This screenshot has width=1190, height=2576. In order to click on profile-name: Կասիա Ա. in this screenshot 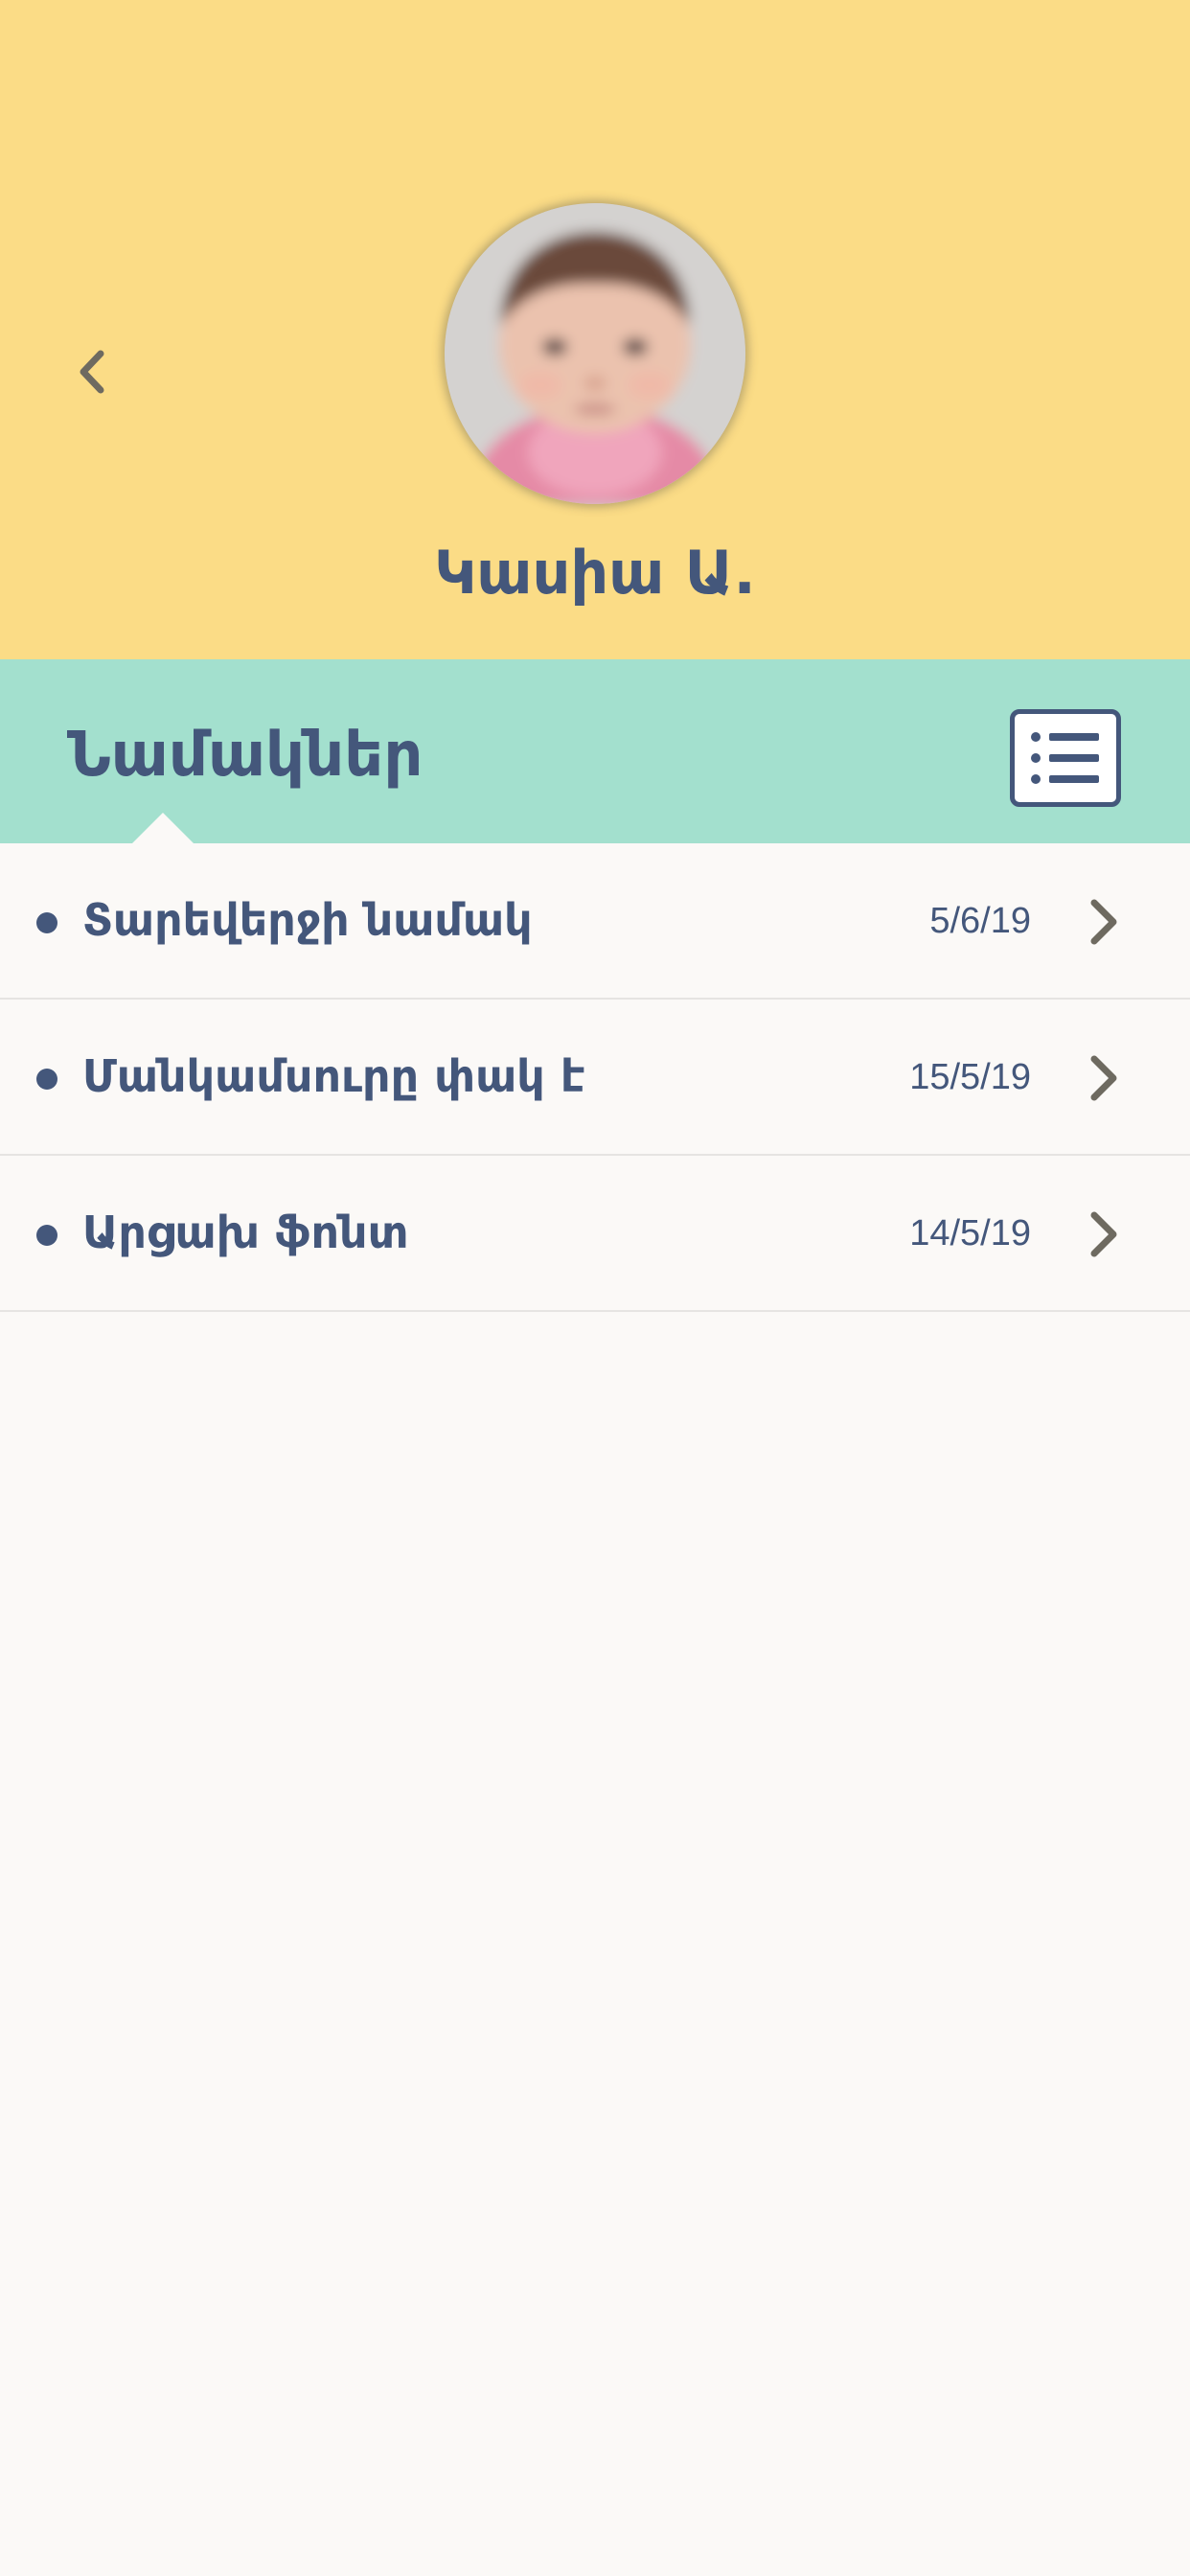, I will do `click(595, 573)`.